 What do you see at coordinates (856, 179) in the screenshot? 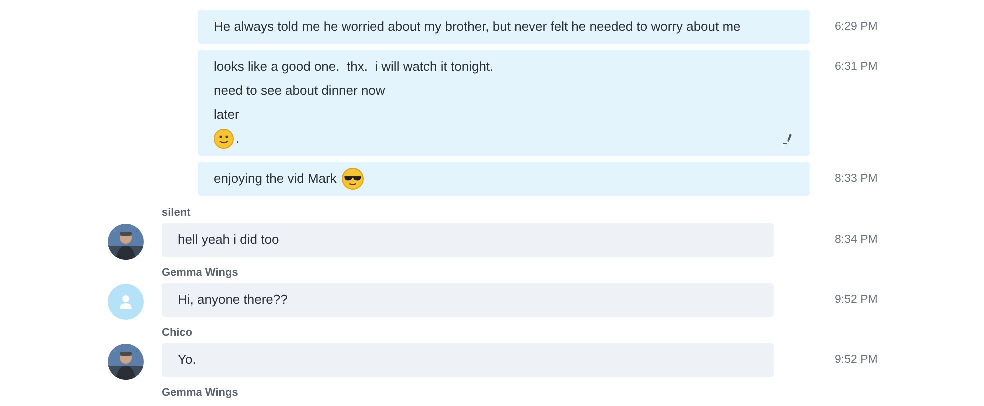
I see `message-time: 8:33 PM` at bounding box center [856, 179].